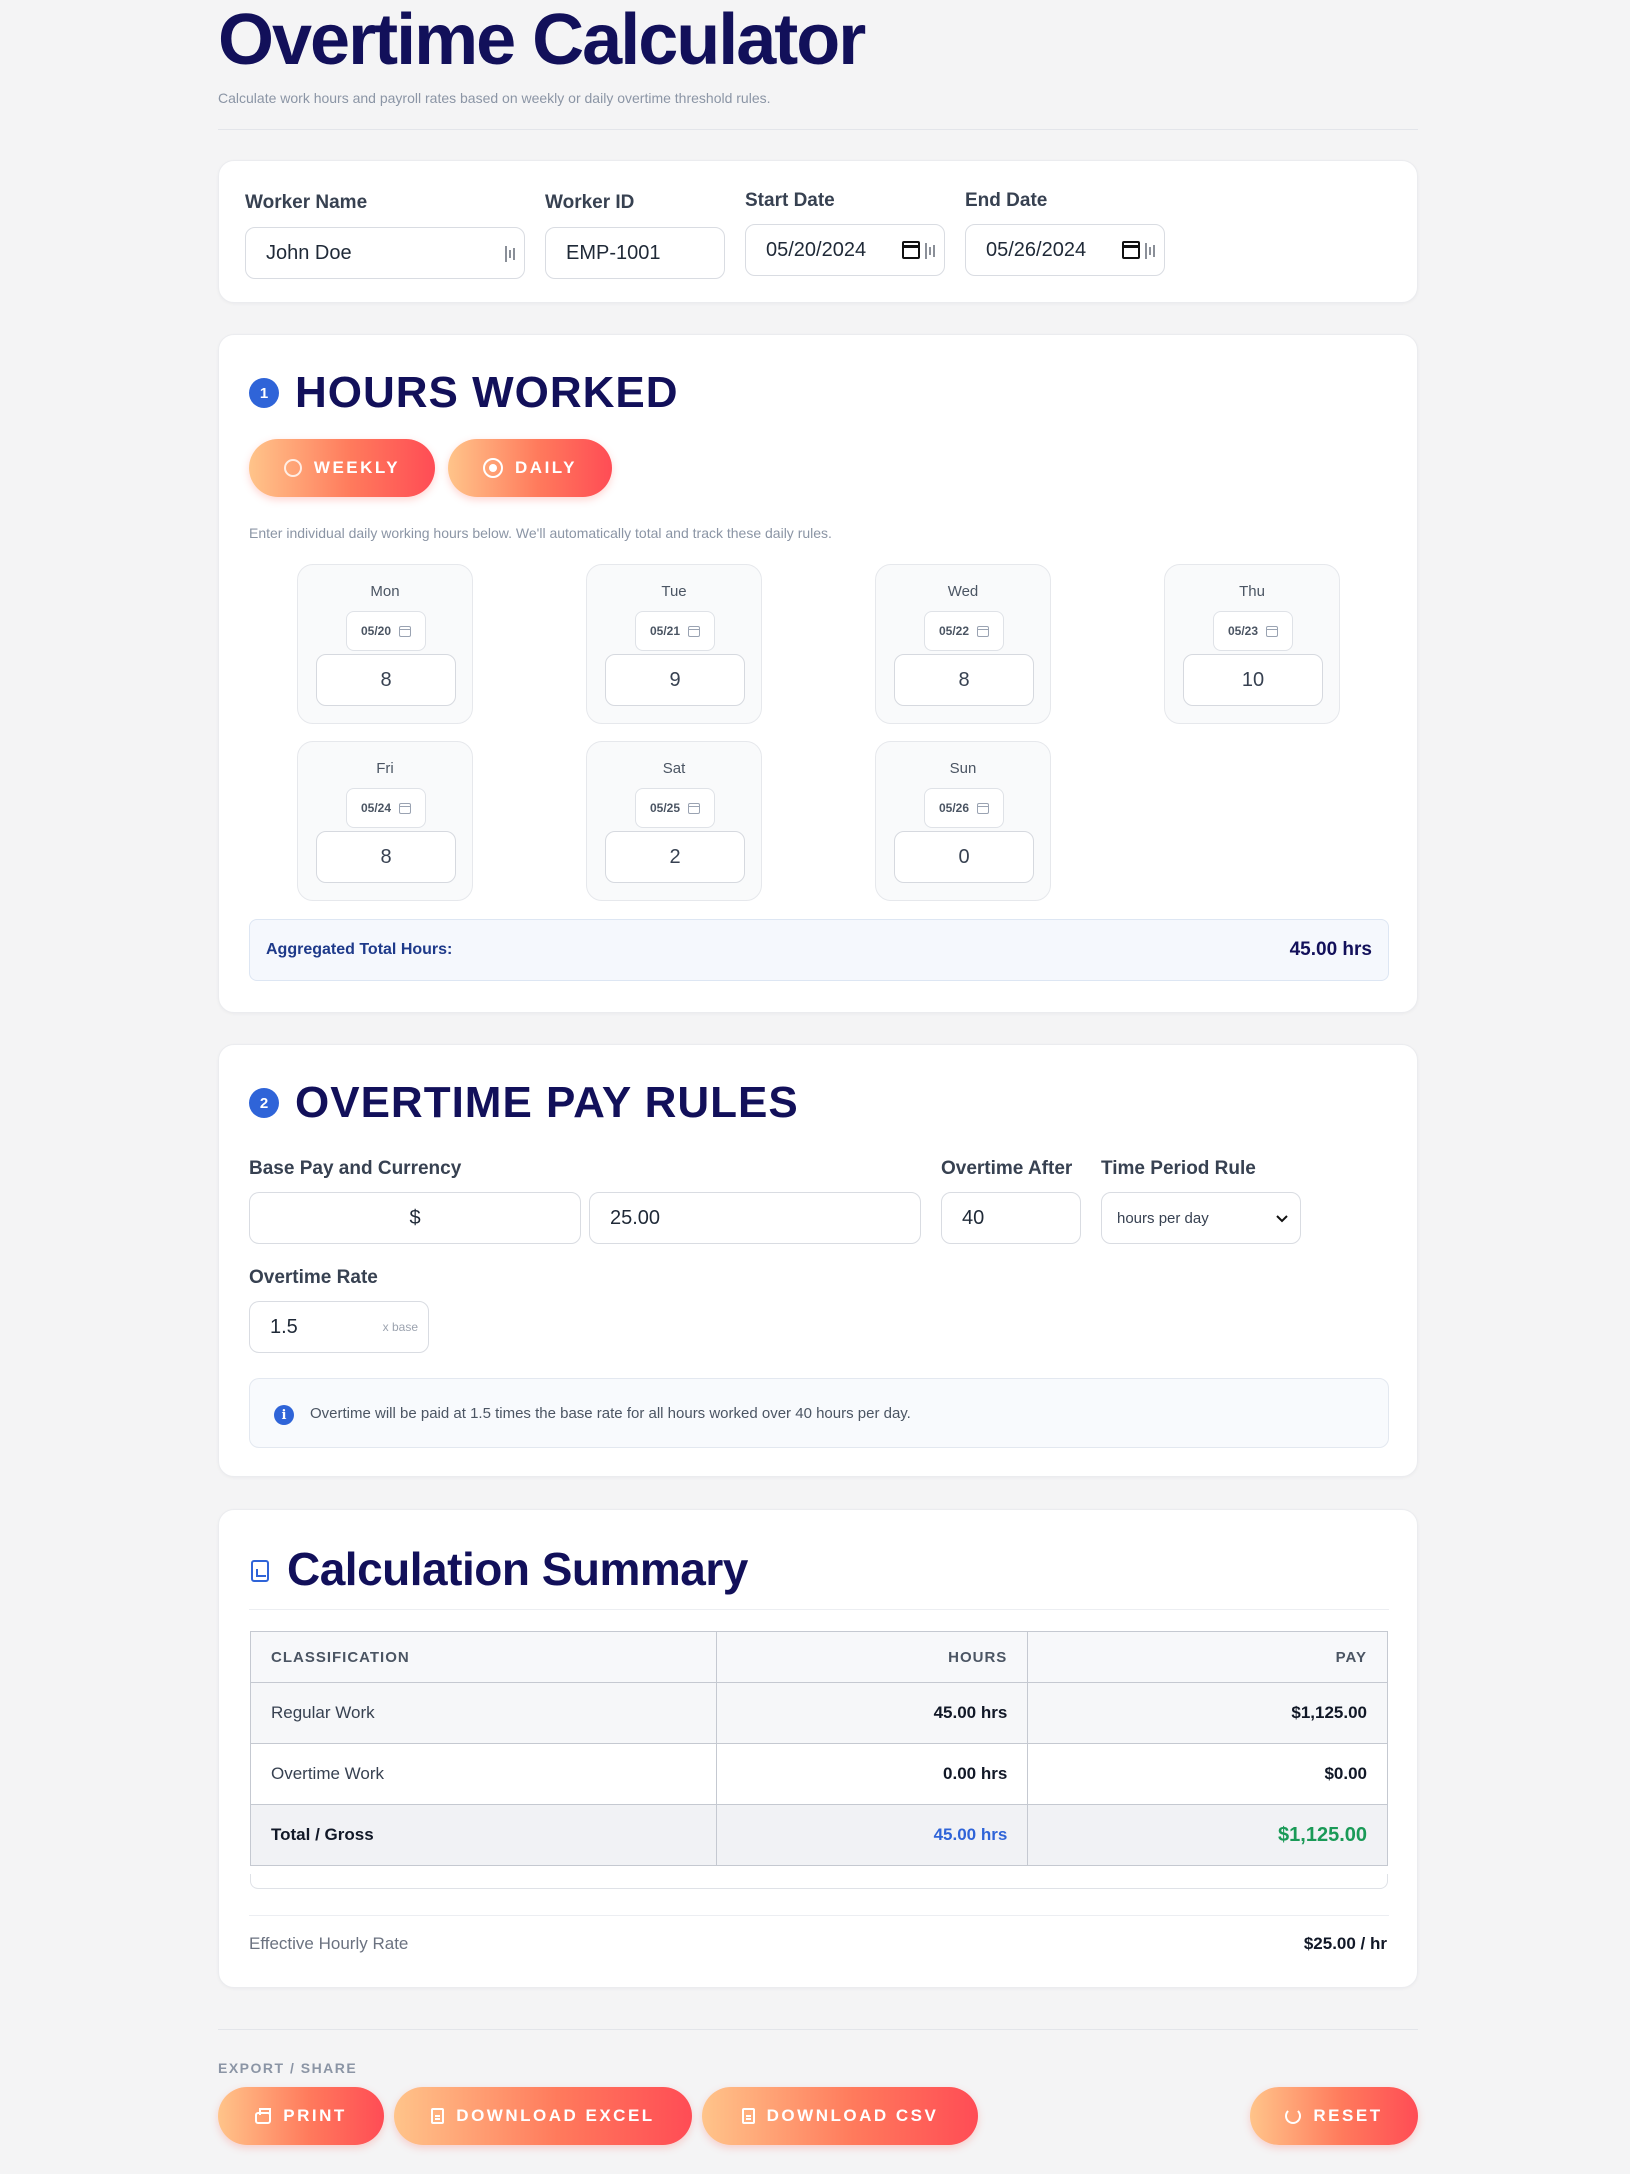 This screenshot has height=2174, width=1630. Describe the element at coordinates (1007, 1168) in the screenshot. I see `overtime-after-label: Overtime After` at that location.